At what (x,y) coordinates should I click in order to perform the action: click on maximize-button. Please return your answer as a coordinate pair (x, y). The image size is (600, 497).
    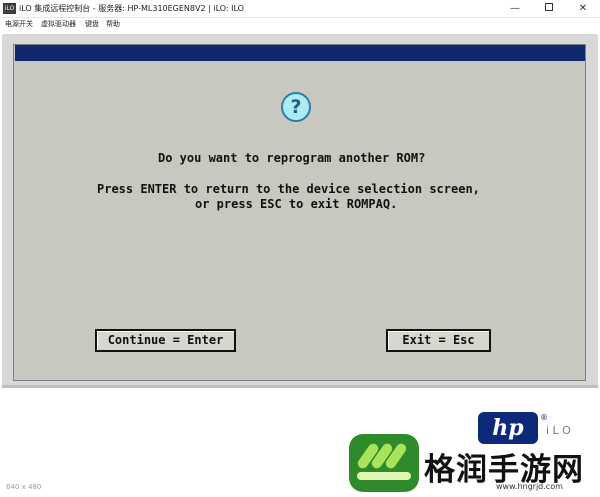
    Looking at the image, I should click on (549, 9).